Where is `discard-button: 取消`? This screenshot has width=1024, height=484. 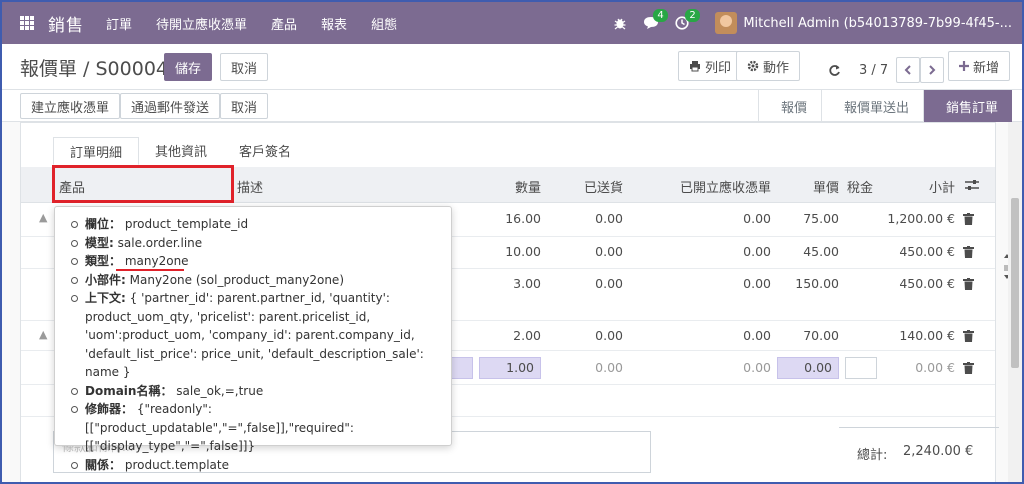
discard-button: 取消 is located at coordinates (244, 67).